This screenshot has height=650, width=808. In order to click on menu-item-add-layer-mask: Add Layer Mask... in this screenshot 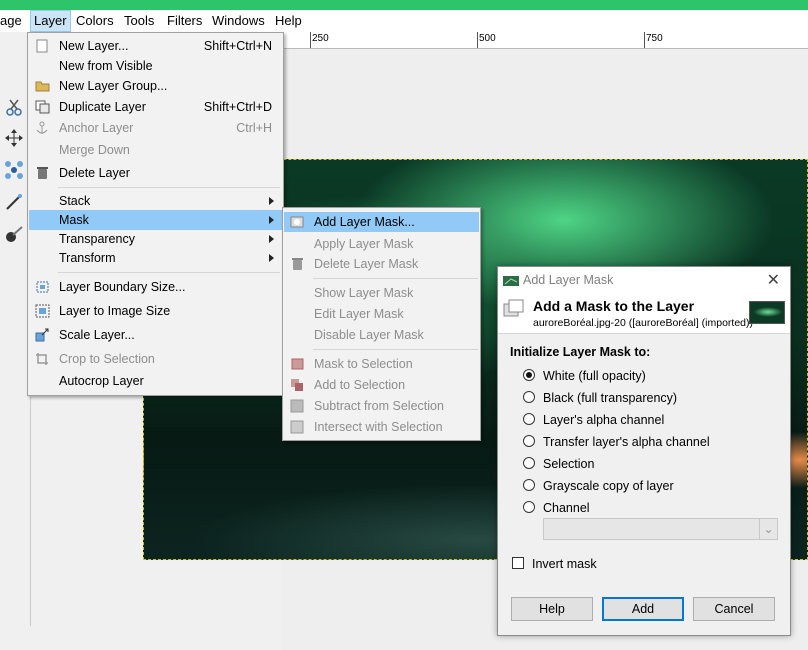, I will do `click(381, 222)`.